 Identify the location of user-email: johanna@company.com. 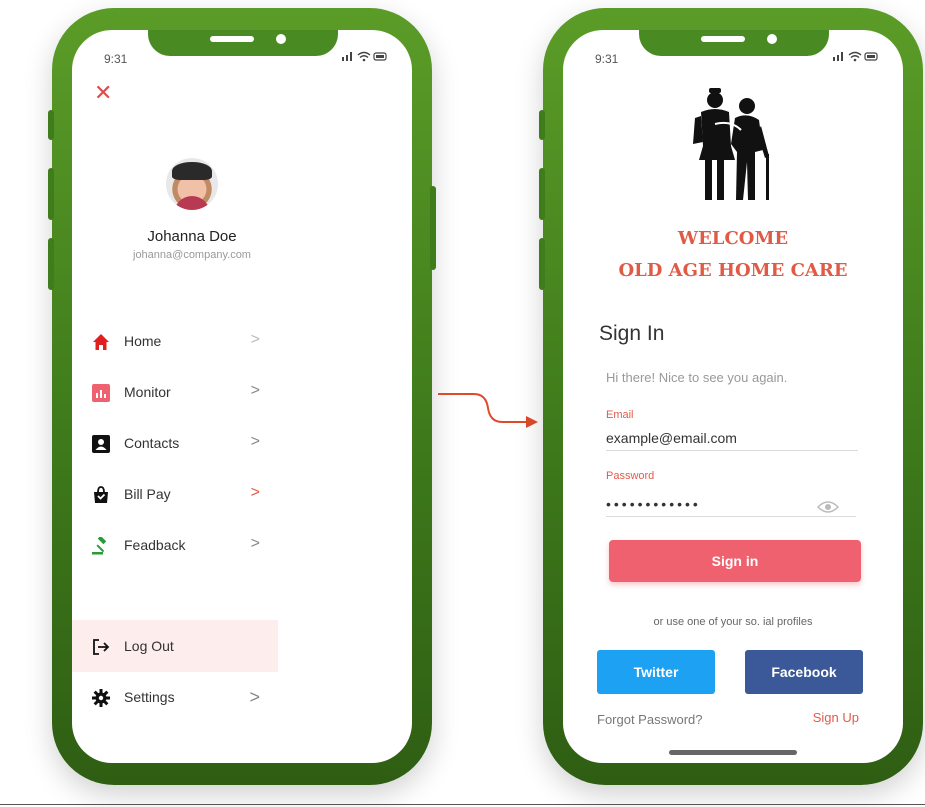
(192, 255).